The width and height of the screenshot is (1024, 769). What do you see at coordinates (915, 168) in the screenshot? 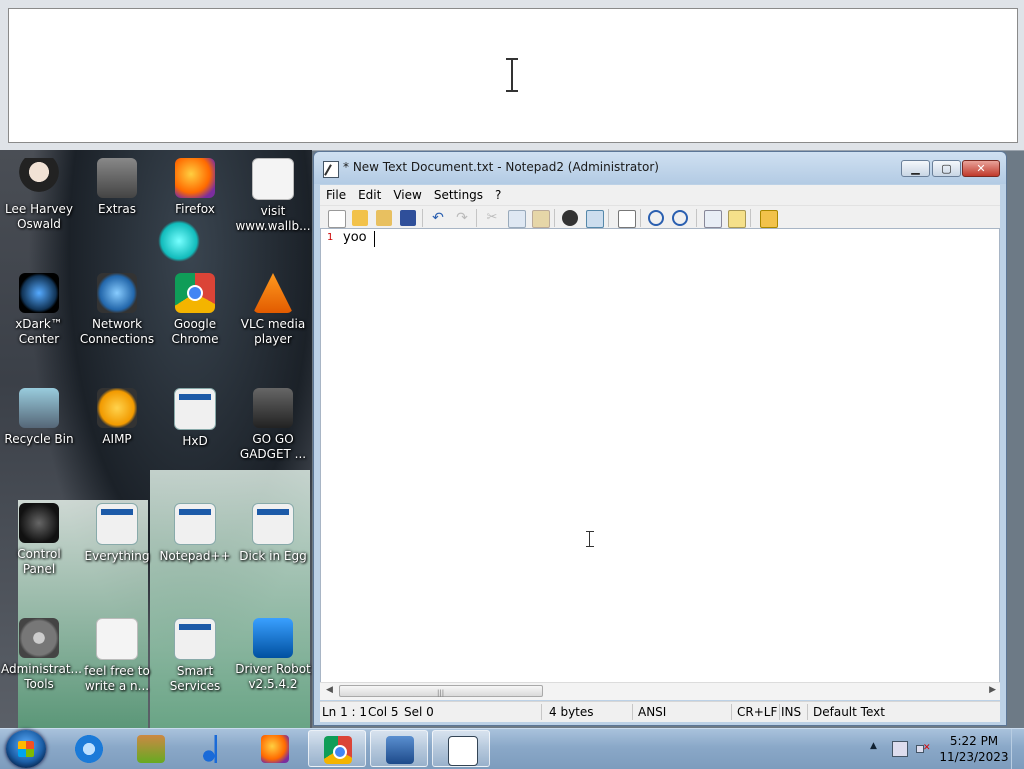
I see `minimize-button: ▁` at bounding box center [915, 168].